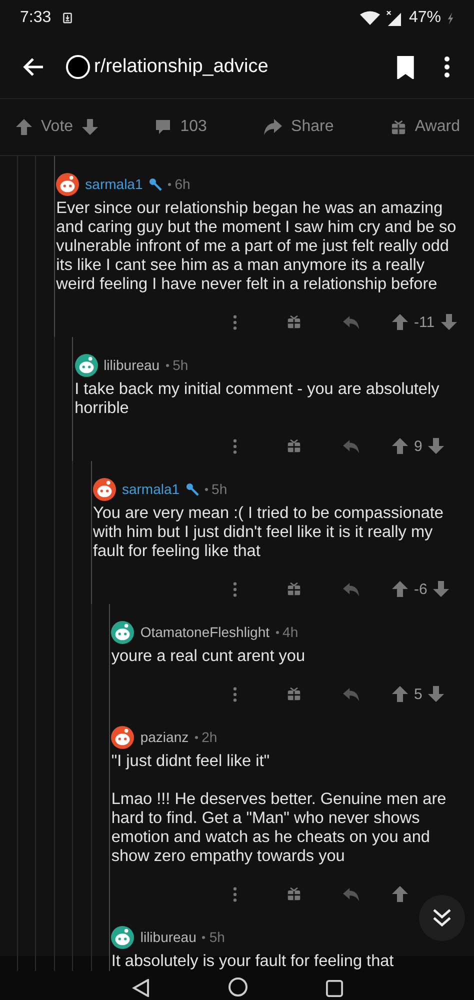 The image size is (474, 1000). I want to click on share-button: Share, so click(299, 127).